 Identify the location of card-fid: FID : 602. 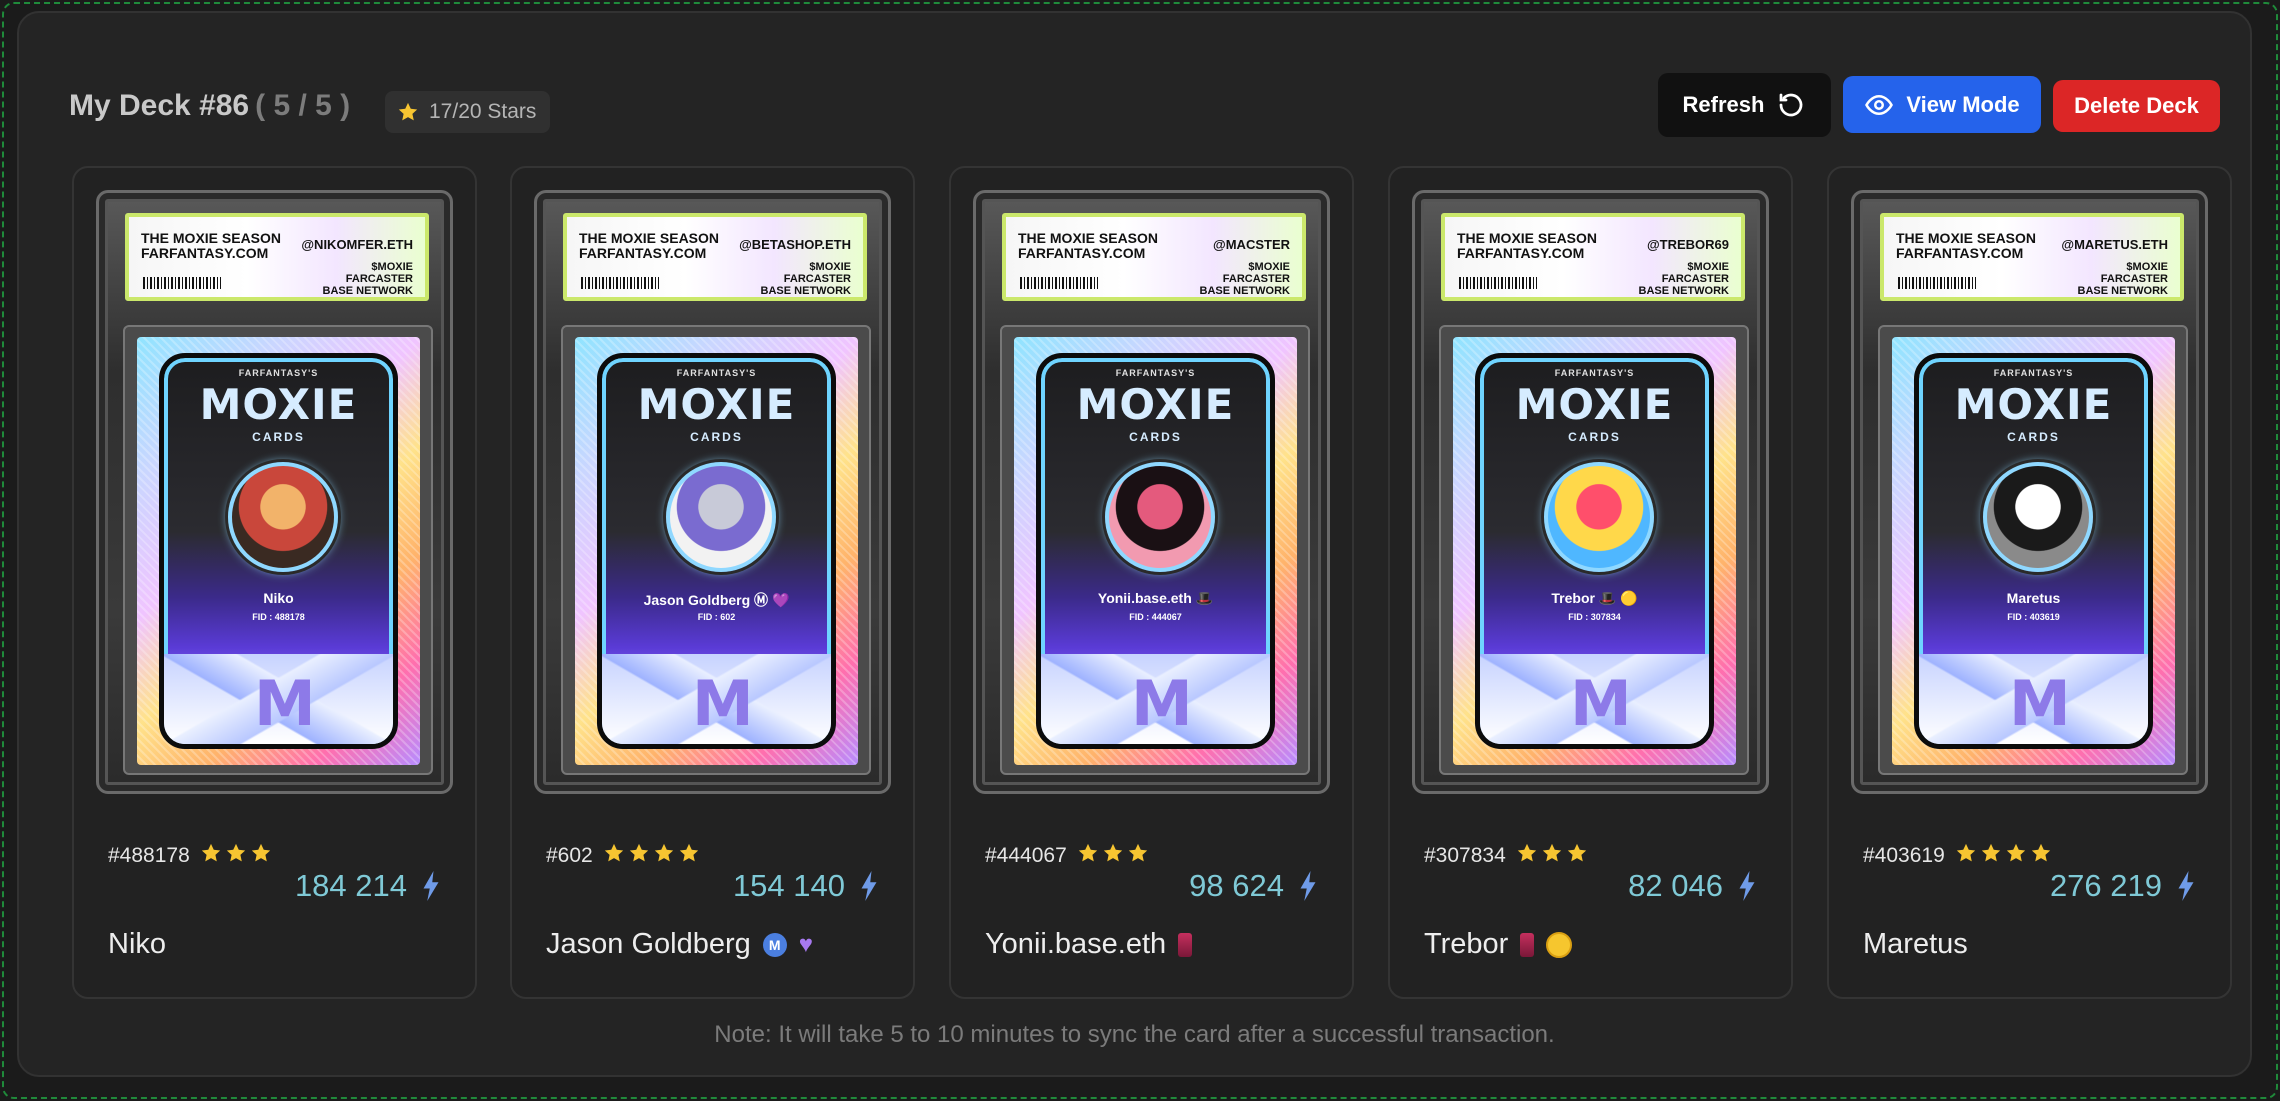
(716, 617).